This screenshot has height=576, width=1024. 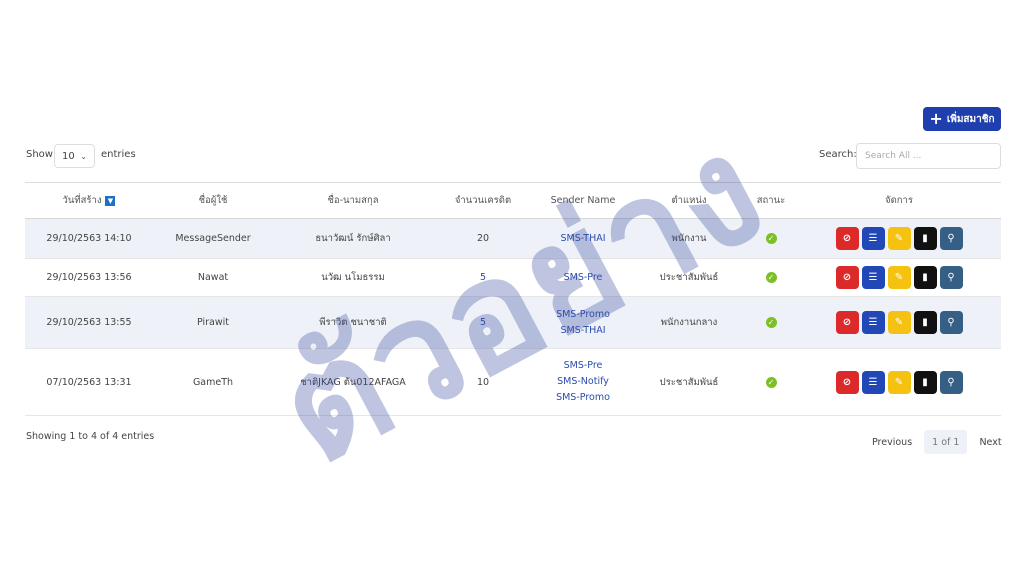 I want to click on cell-created: 29/10/2563 14:10, so click(x=89, y=238).